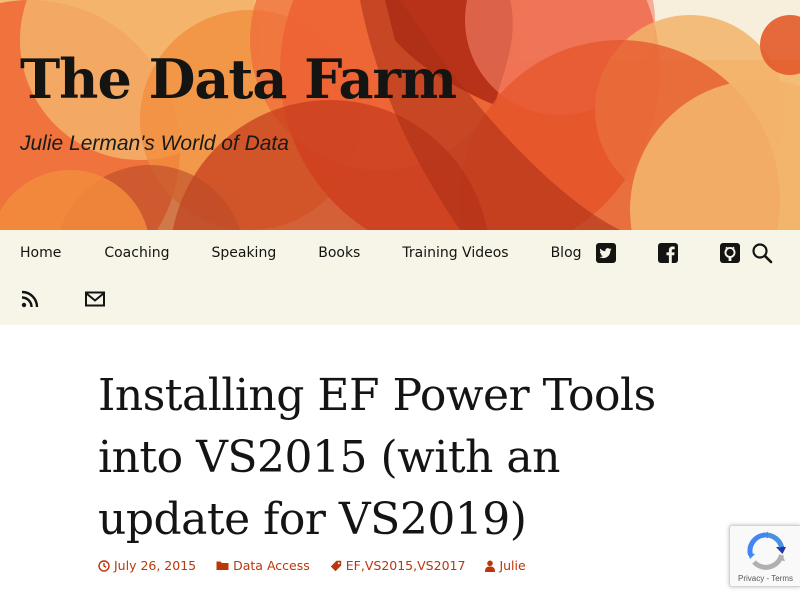  Describe the element at coordinates (242, 253) in the screenshot. I see `nav-item-speaking: Speaking` at that location.